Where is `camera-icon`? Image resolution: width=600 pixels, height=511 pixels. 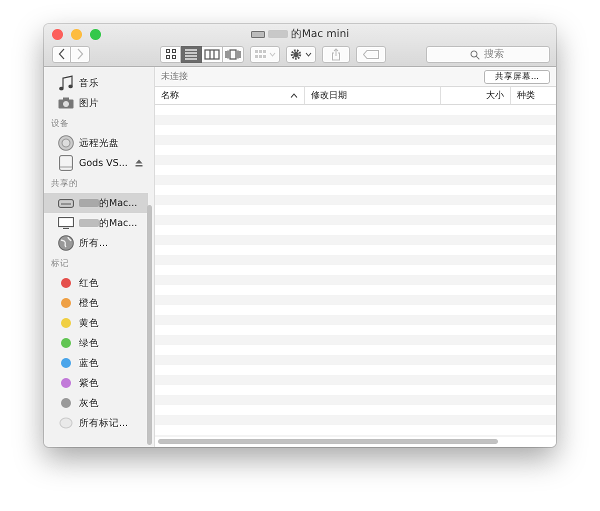 camera-icon is located at coordinates (66, 103).